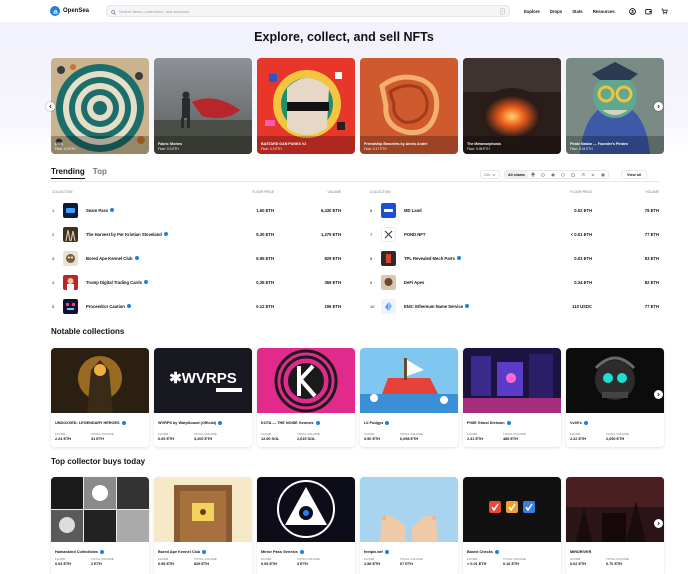 The height and width of the screenshot is (574, 688). Describe the element at coordinates (196, 258) in the screenshot. I see `table-row: 3 Bored Ape Kennel Club 6.95 ETH 829 ETH` at that location.